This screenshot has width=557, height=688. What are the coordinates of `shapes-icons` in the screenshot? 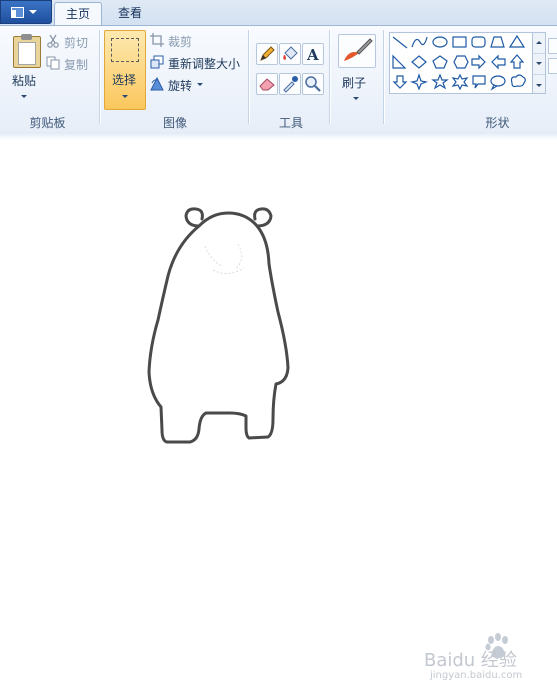 It's located at (459, 62).